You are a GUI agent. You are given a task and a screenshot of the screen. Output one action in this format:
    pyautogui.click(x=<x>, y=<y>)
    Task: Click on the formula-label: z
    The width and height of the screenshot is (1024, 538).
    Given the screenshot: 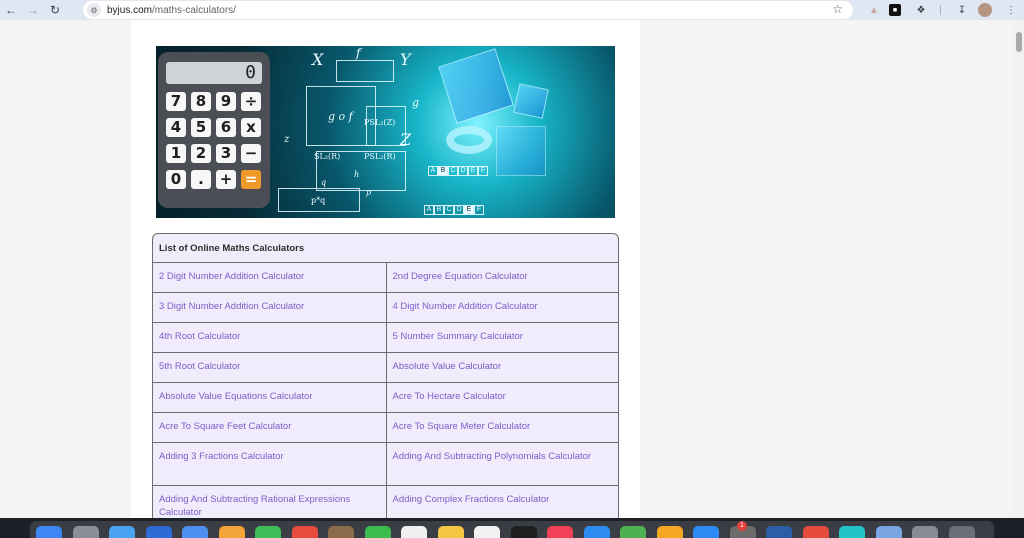 What is the action you would take?
    pyautogui.click(x=287, y=139)
    